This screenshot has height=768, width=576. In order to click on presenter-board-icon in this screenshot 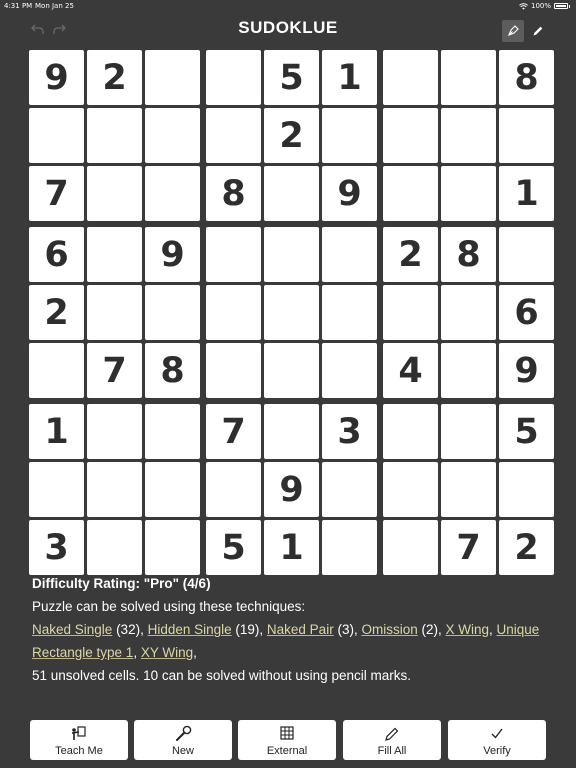, I will do `click(78, 733)`.